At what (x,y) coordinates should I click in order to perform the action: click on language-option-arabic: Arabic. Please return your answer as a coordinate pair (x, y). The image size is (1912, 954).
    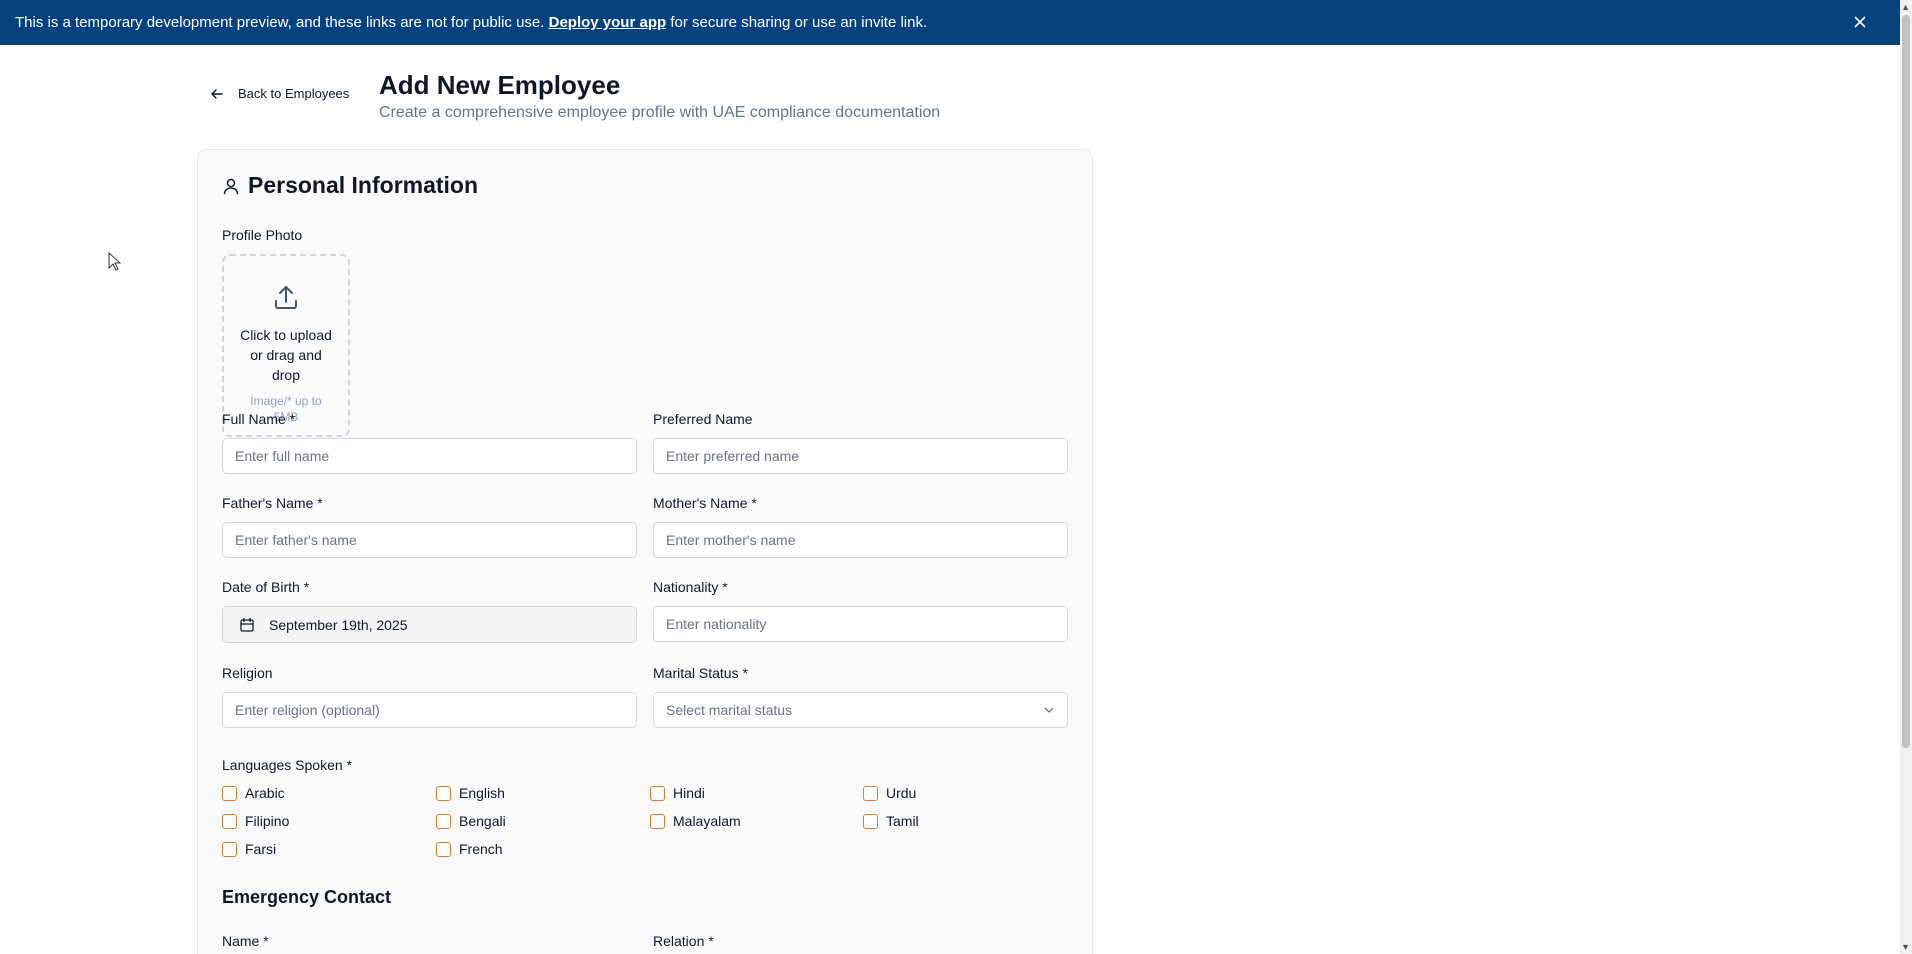
    Looking at the image, I should click on (253, 793).